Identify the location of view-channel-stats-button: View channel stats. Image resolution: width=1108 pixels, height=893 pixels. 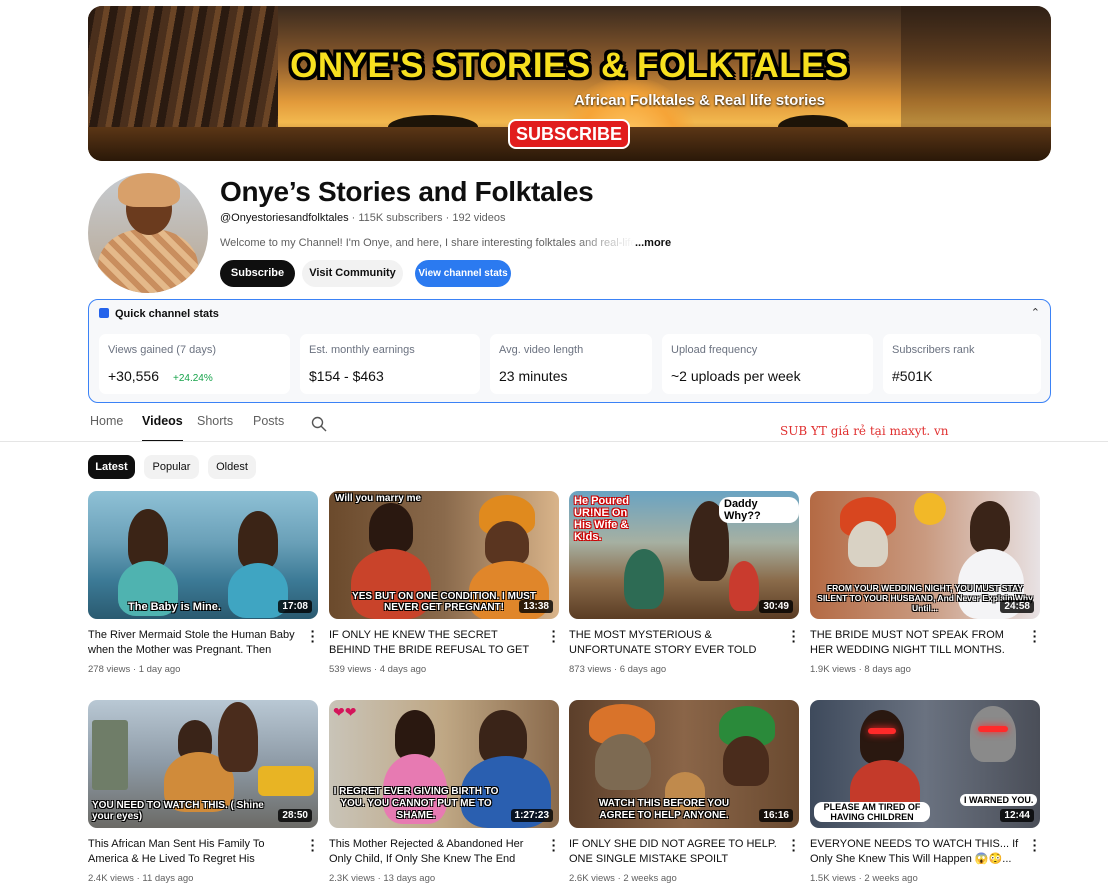
(463, 273).